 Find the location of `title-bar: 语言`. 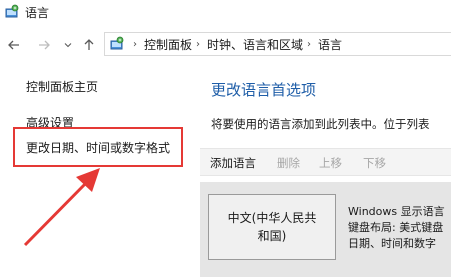

title-bar: 语言 is located at coordinates (225, 15).